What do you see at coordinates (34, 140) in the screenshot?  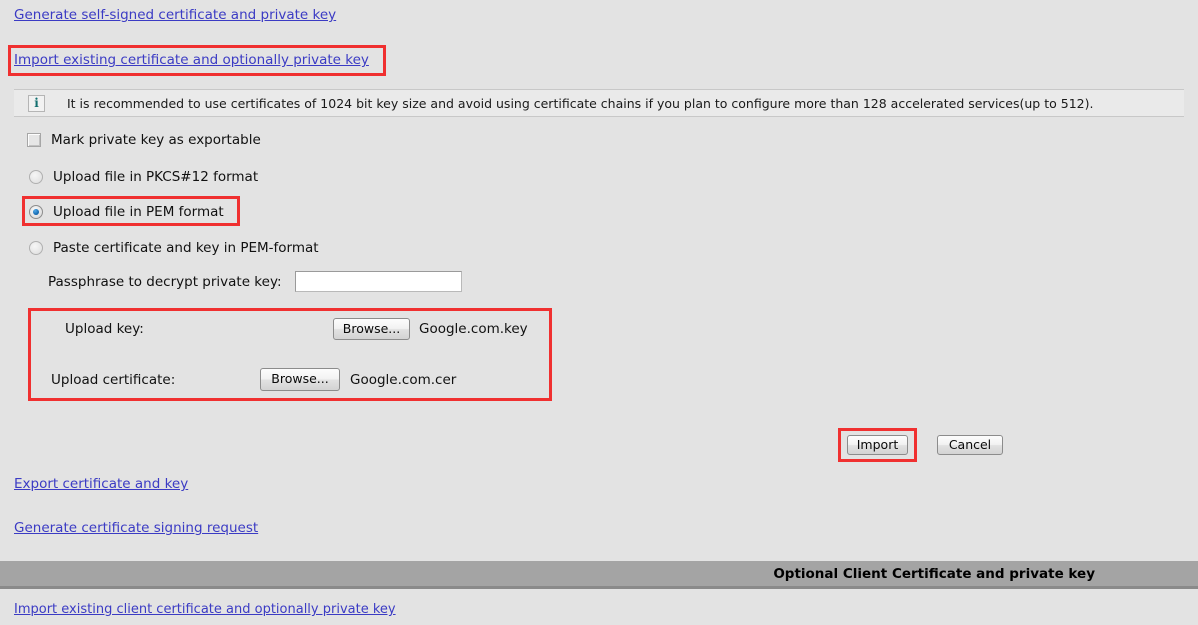 I see `checkbox-box-icon` at bounding box center [34, 140].